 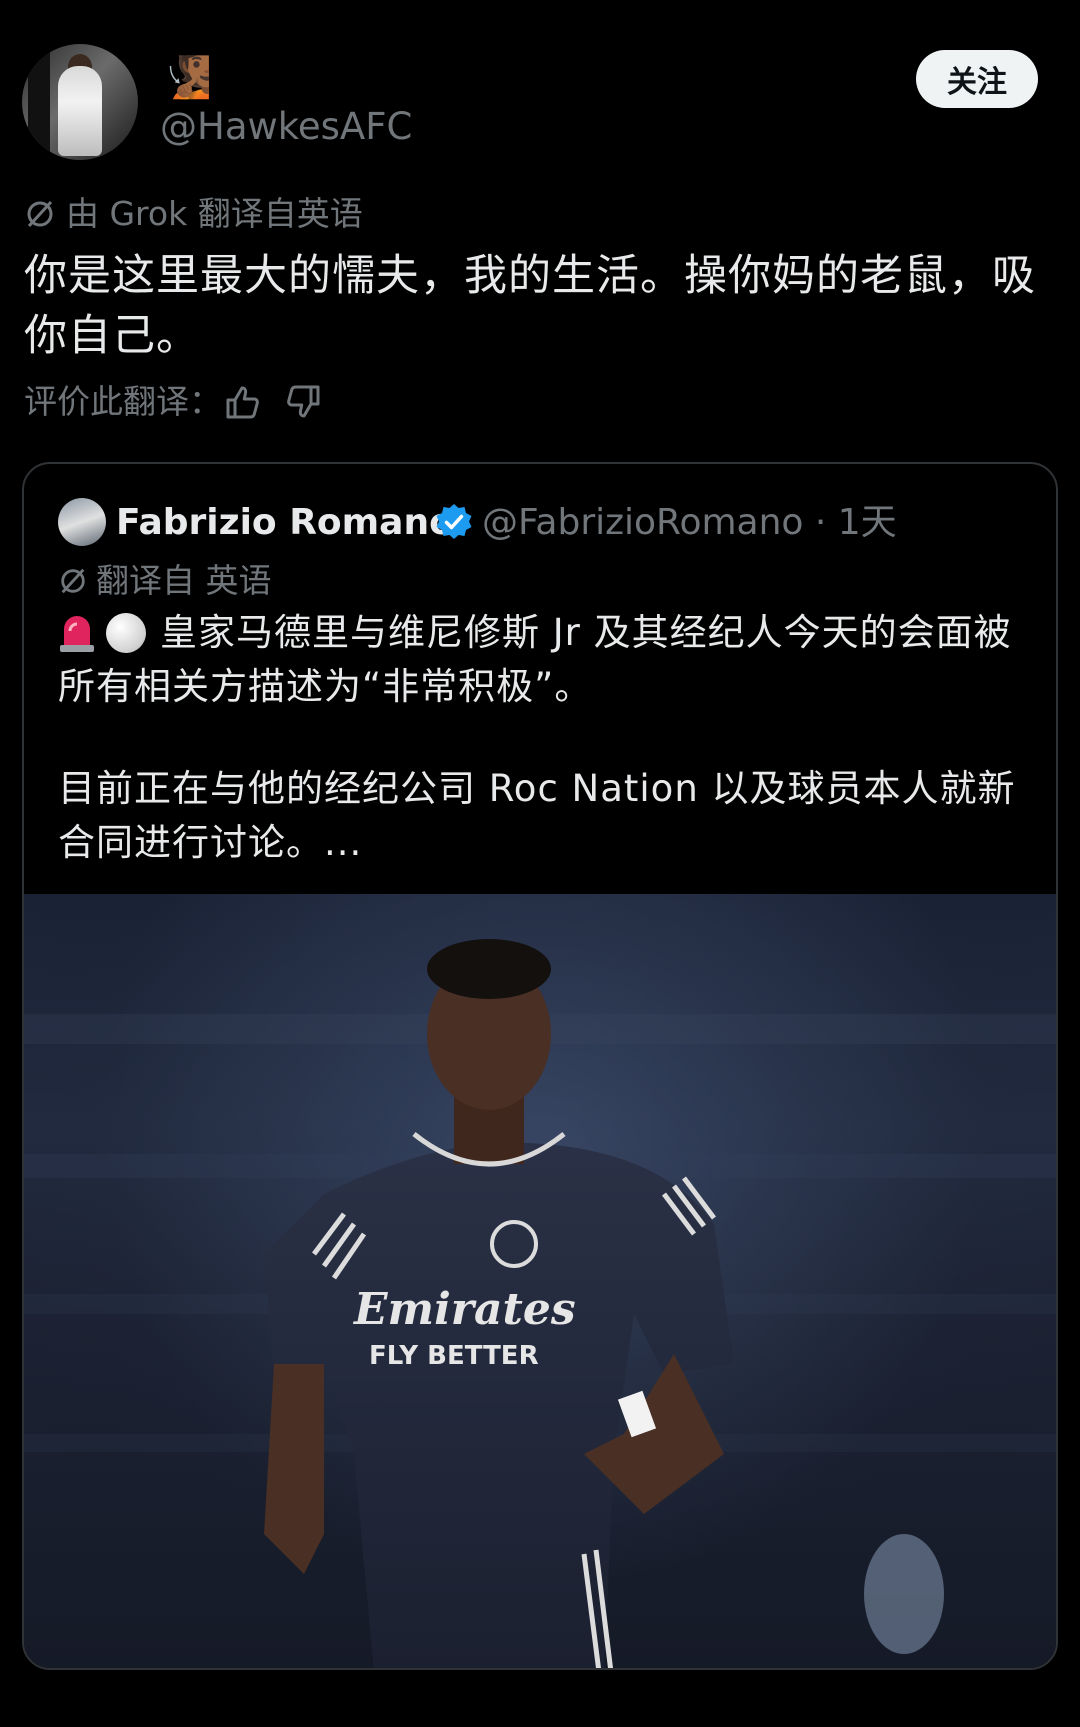 I want to click on quoted-translation-text: 翻译自 英语, so click(x=184, y=580).